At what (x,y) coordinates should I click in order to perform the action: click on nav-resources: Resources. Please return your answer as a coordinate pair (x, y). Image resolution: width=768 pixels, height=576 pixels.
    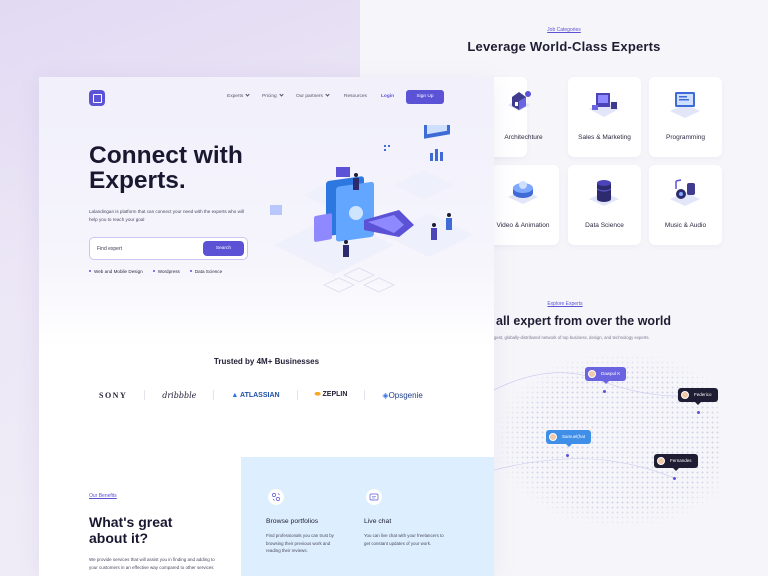
    Looking at the image, I should click on (355, 96).